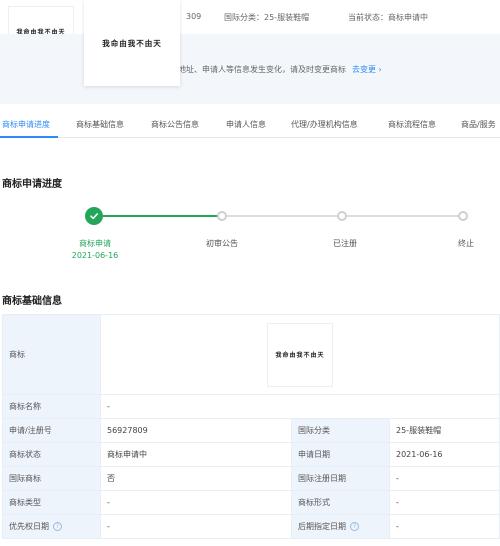  Describe the element at coordinates (94, 216) in the screenshot. I see `step-complete-check-icon` at that location.